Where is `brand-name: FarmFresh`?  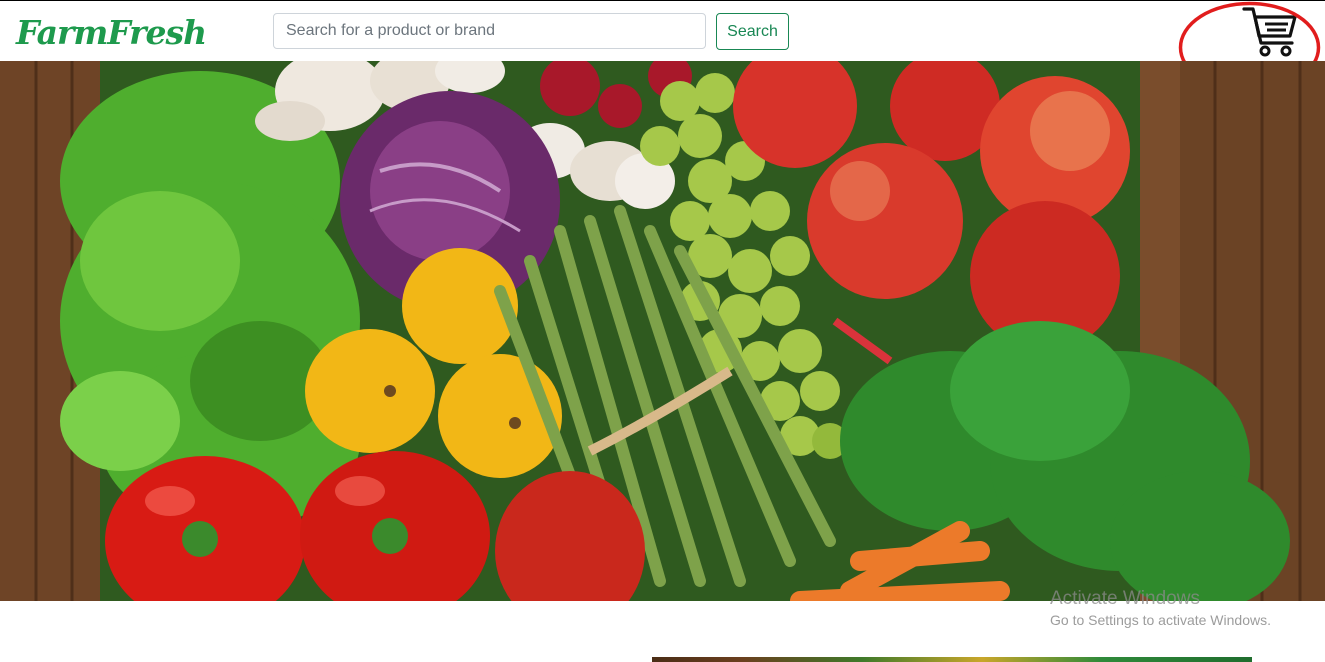 brand-name: FarmFresh is located at coordinates (111, 32).